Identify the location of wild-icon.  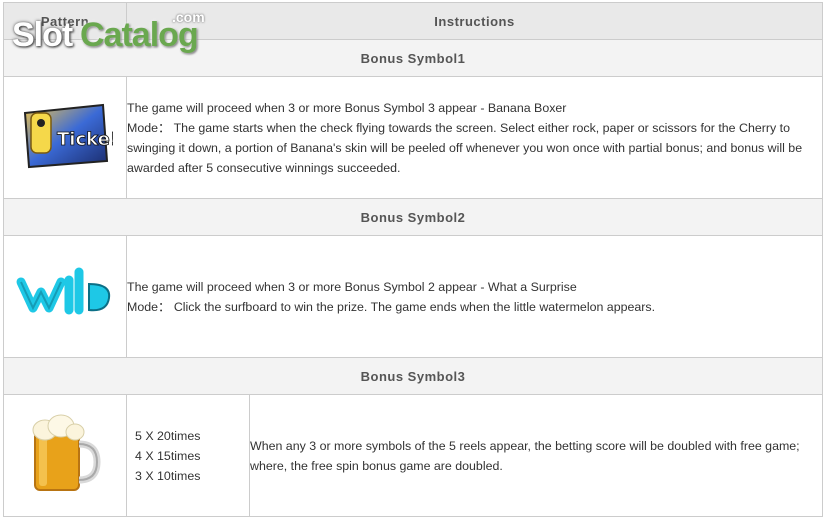
(63, 291).